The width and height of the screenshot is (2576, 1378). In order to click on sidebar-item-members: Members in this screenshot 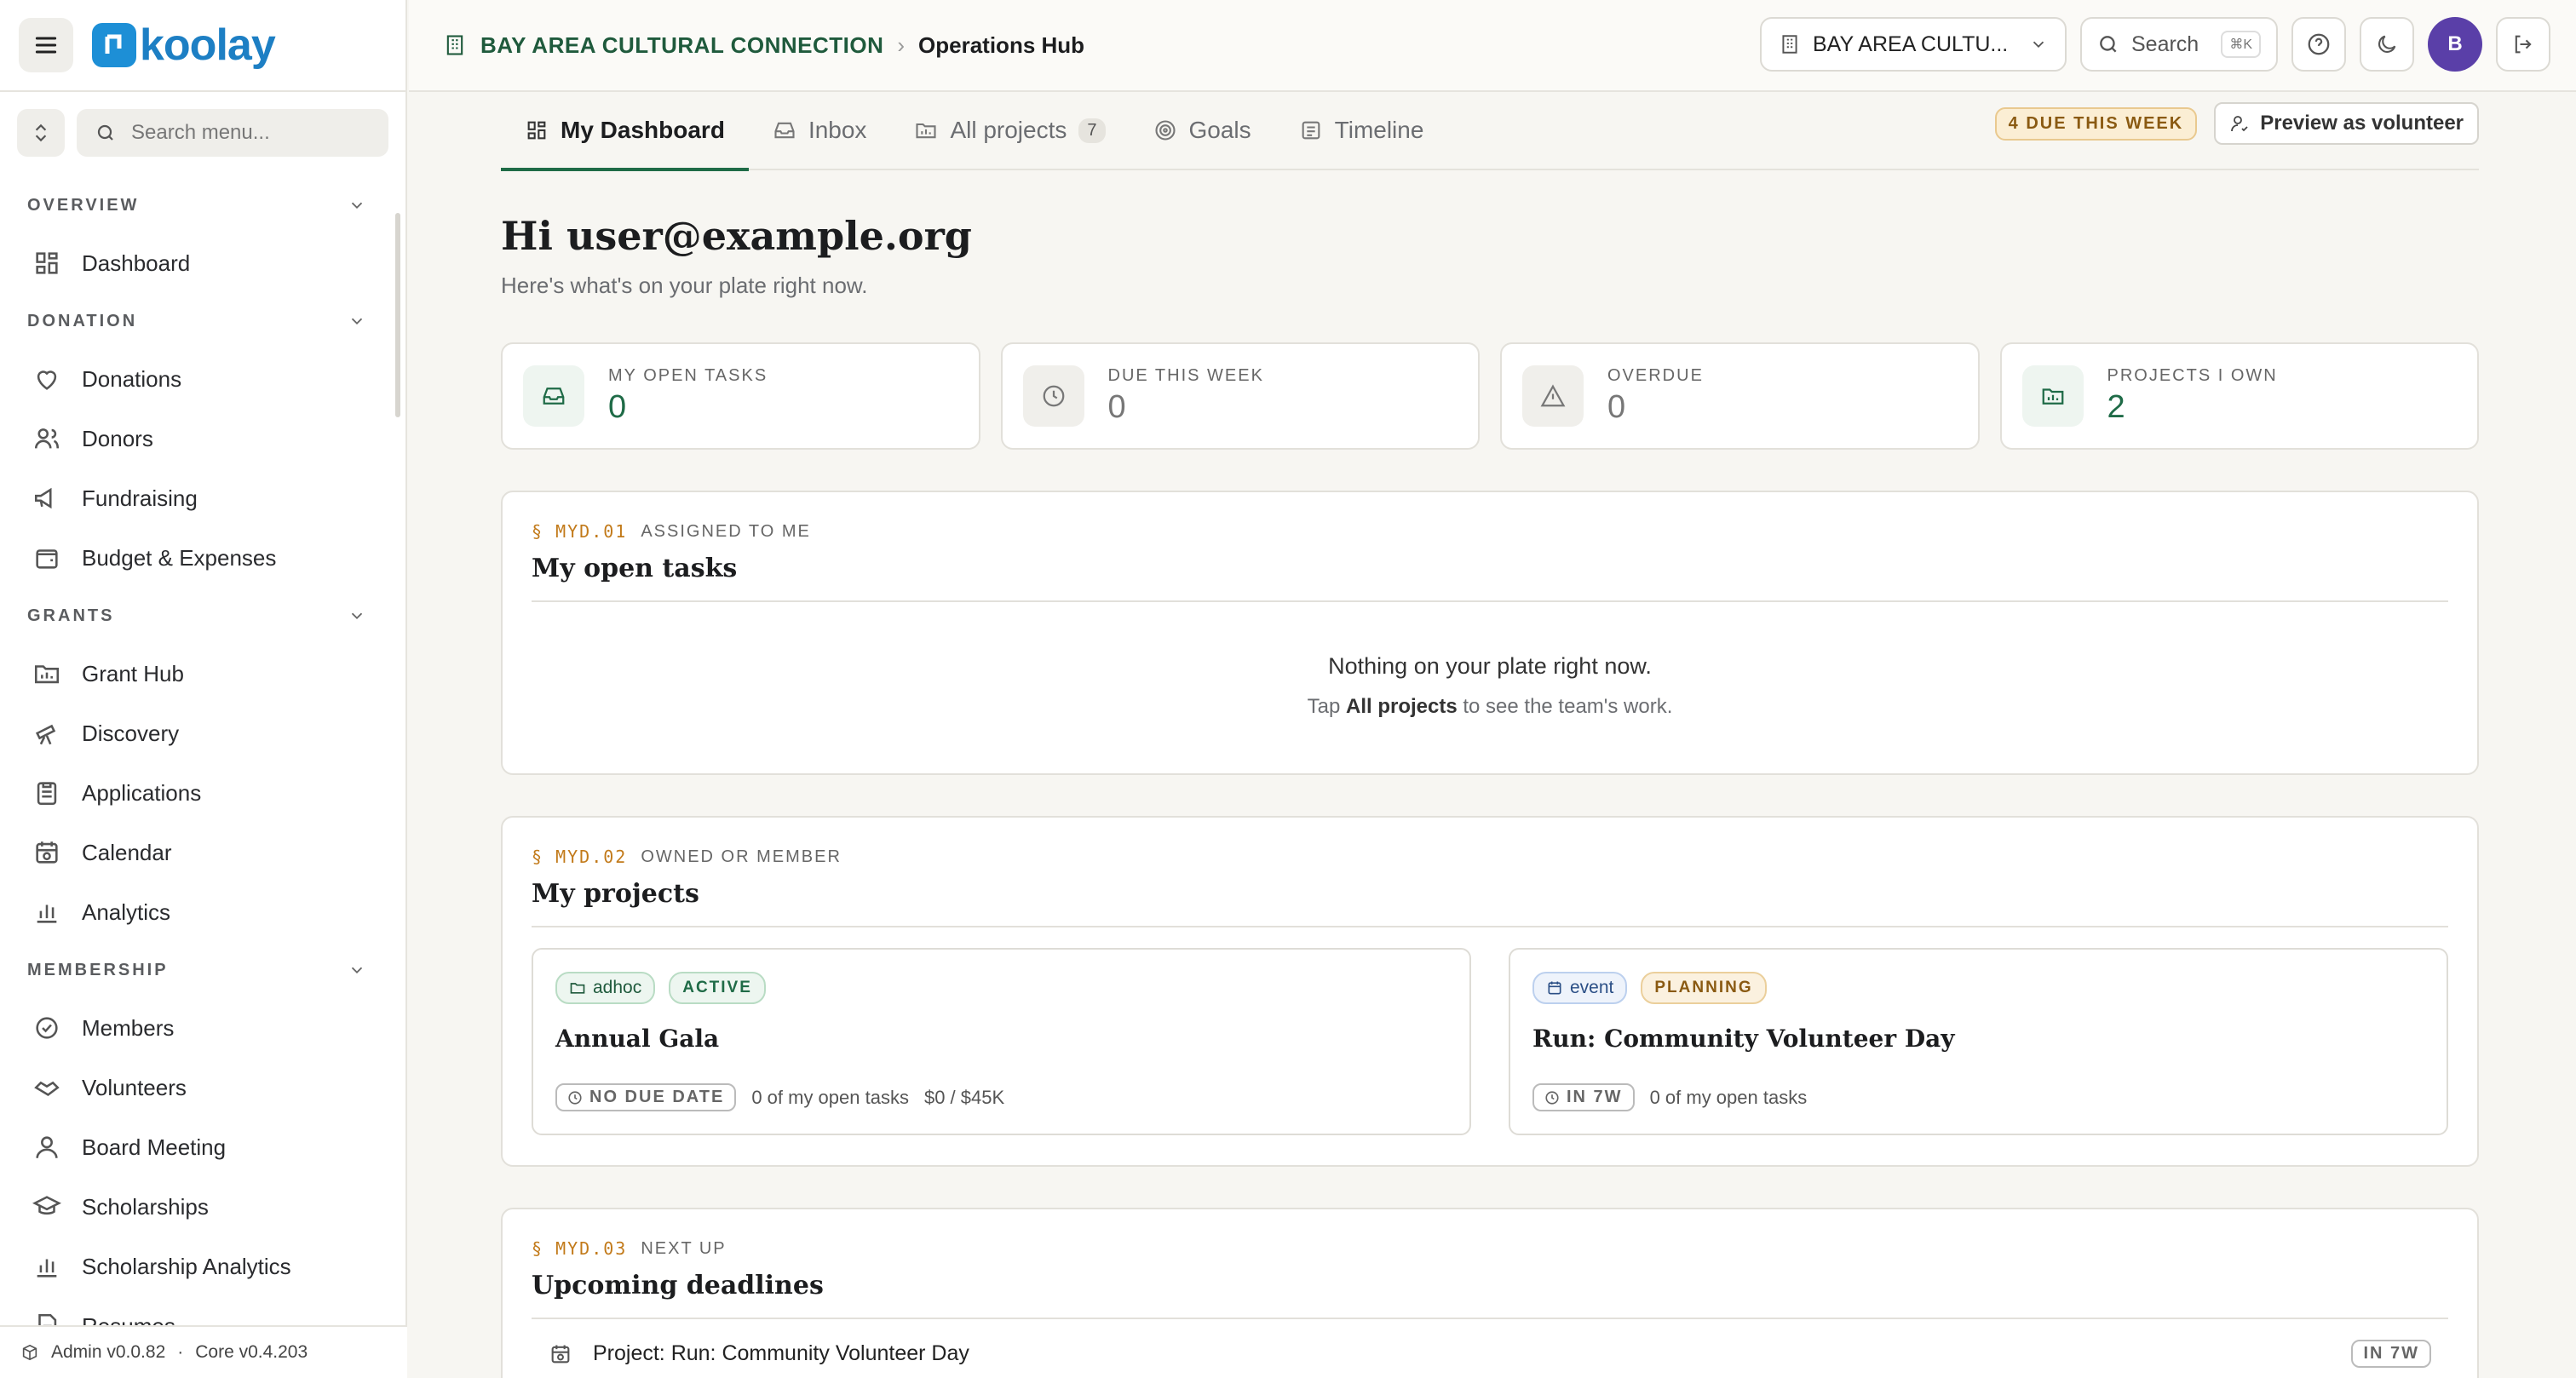, I will do `click(200, 1028)`.